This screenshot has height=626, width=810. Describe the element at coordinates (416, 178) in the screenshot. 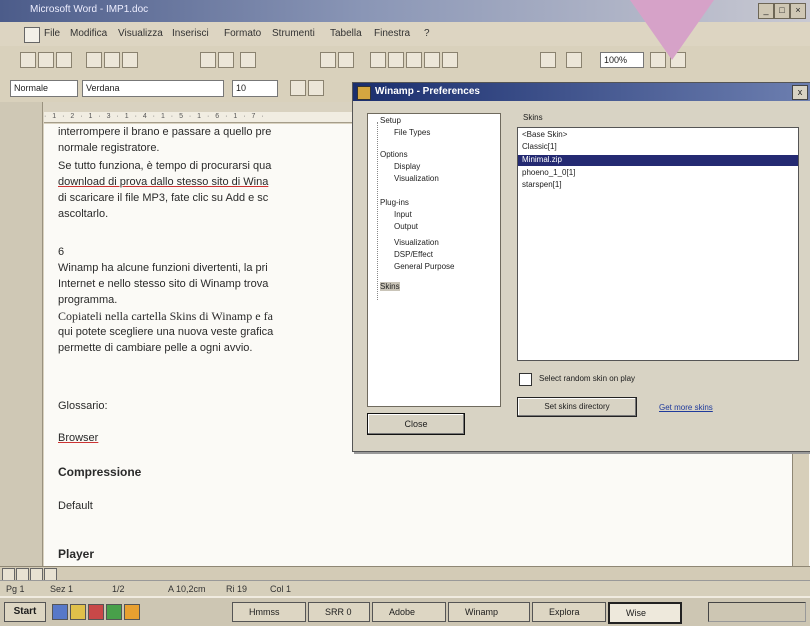

I see `tree-item-visualization: Visualization` at that location.